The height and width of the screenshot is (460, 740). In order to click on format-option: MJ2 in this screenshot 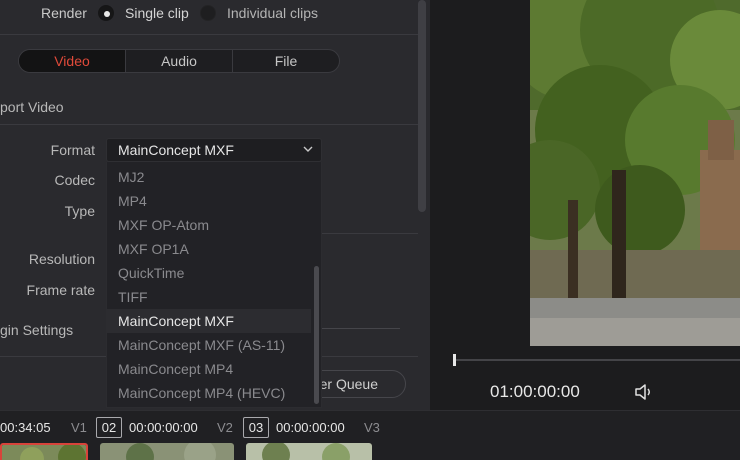, I will do `click(209, 177)`.